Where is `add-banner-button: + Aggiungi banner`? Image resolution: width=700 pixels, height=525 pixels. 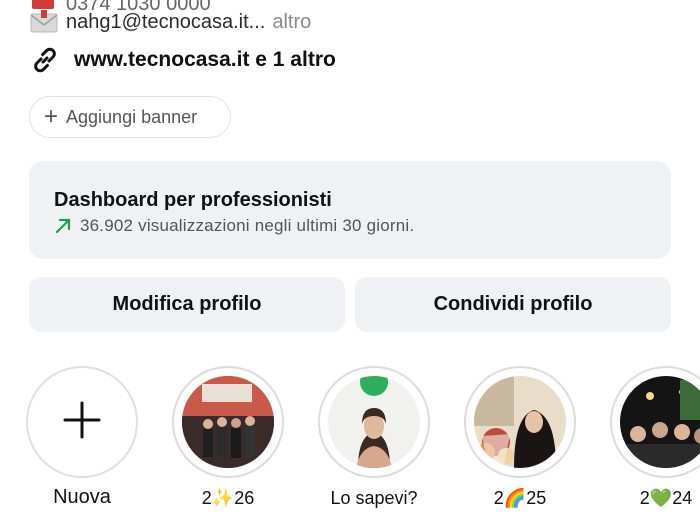
add-banner-button: + Aggiungi banner is located at coordinates (130, 117).